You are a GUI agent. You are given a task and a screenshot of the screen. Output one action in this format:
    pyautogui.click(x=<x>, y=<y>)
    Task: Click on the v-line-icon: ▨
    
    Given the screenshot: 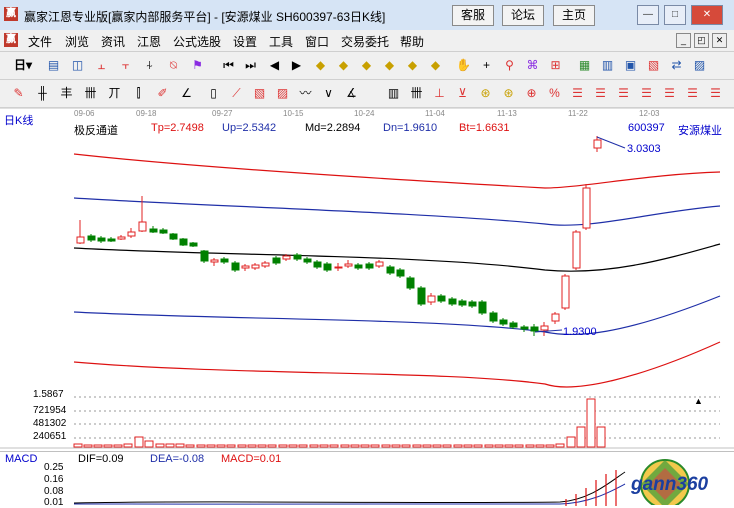 What is the action you would take?
    pyautogui.click(x=282, y=93)
    